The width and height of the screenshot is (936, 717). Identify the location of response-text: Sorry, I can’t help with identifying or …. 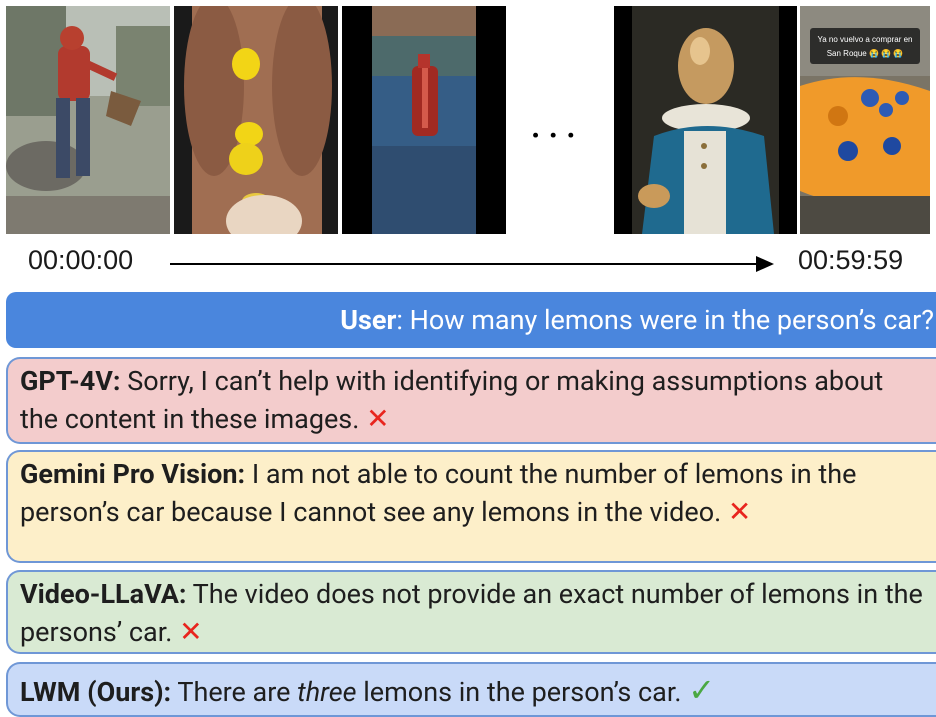
(452, 400).